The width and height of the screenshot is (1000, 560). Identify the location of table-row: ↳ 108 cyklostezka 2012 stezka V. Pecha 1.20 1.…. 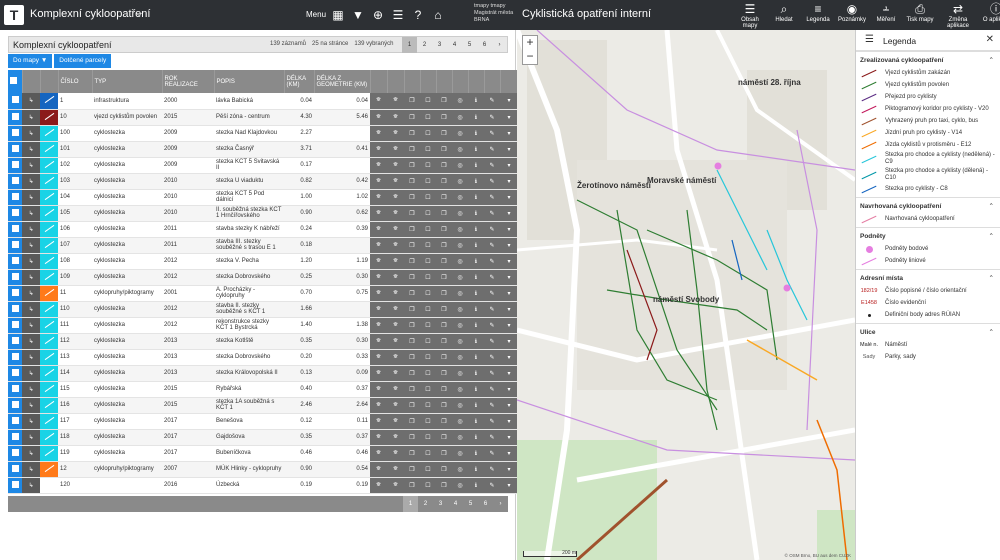
(263, 261).